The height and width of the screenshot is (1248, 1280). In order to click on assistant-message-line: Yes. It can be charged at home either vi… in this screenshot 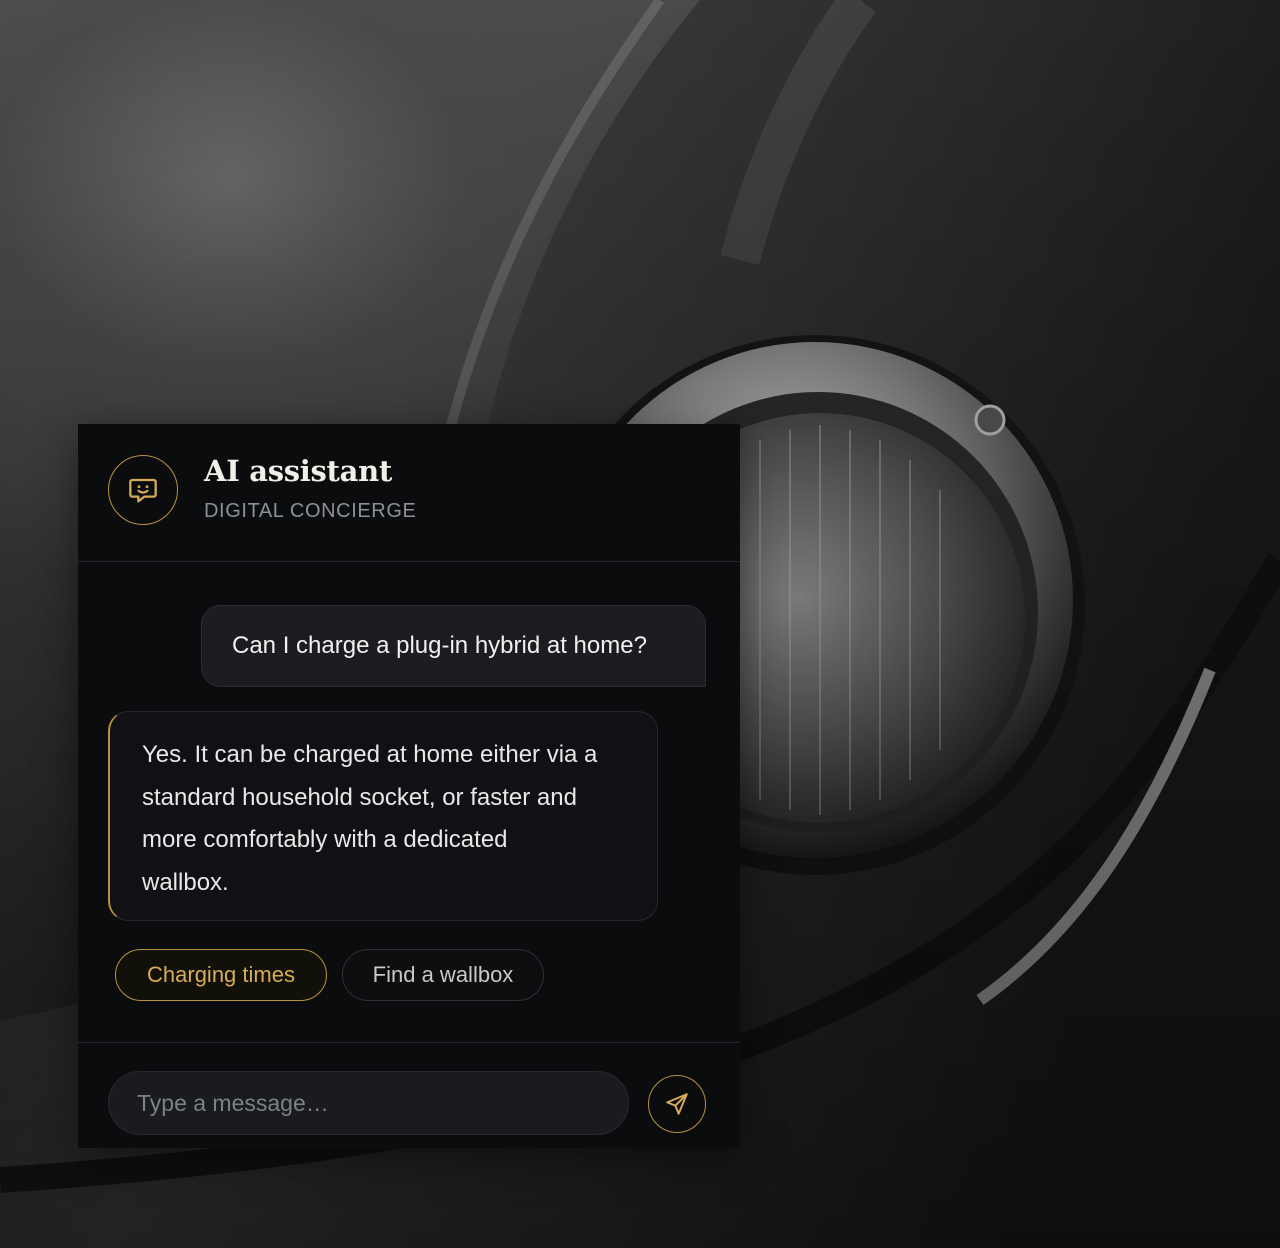, I will do `click(370, 754)`.